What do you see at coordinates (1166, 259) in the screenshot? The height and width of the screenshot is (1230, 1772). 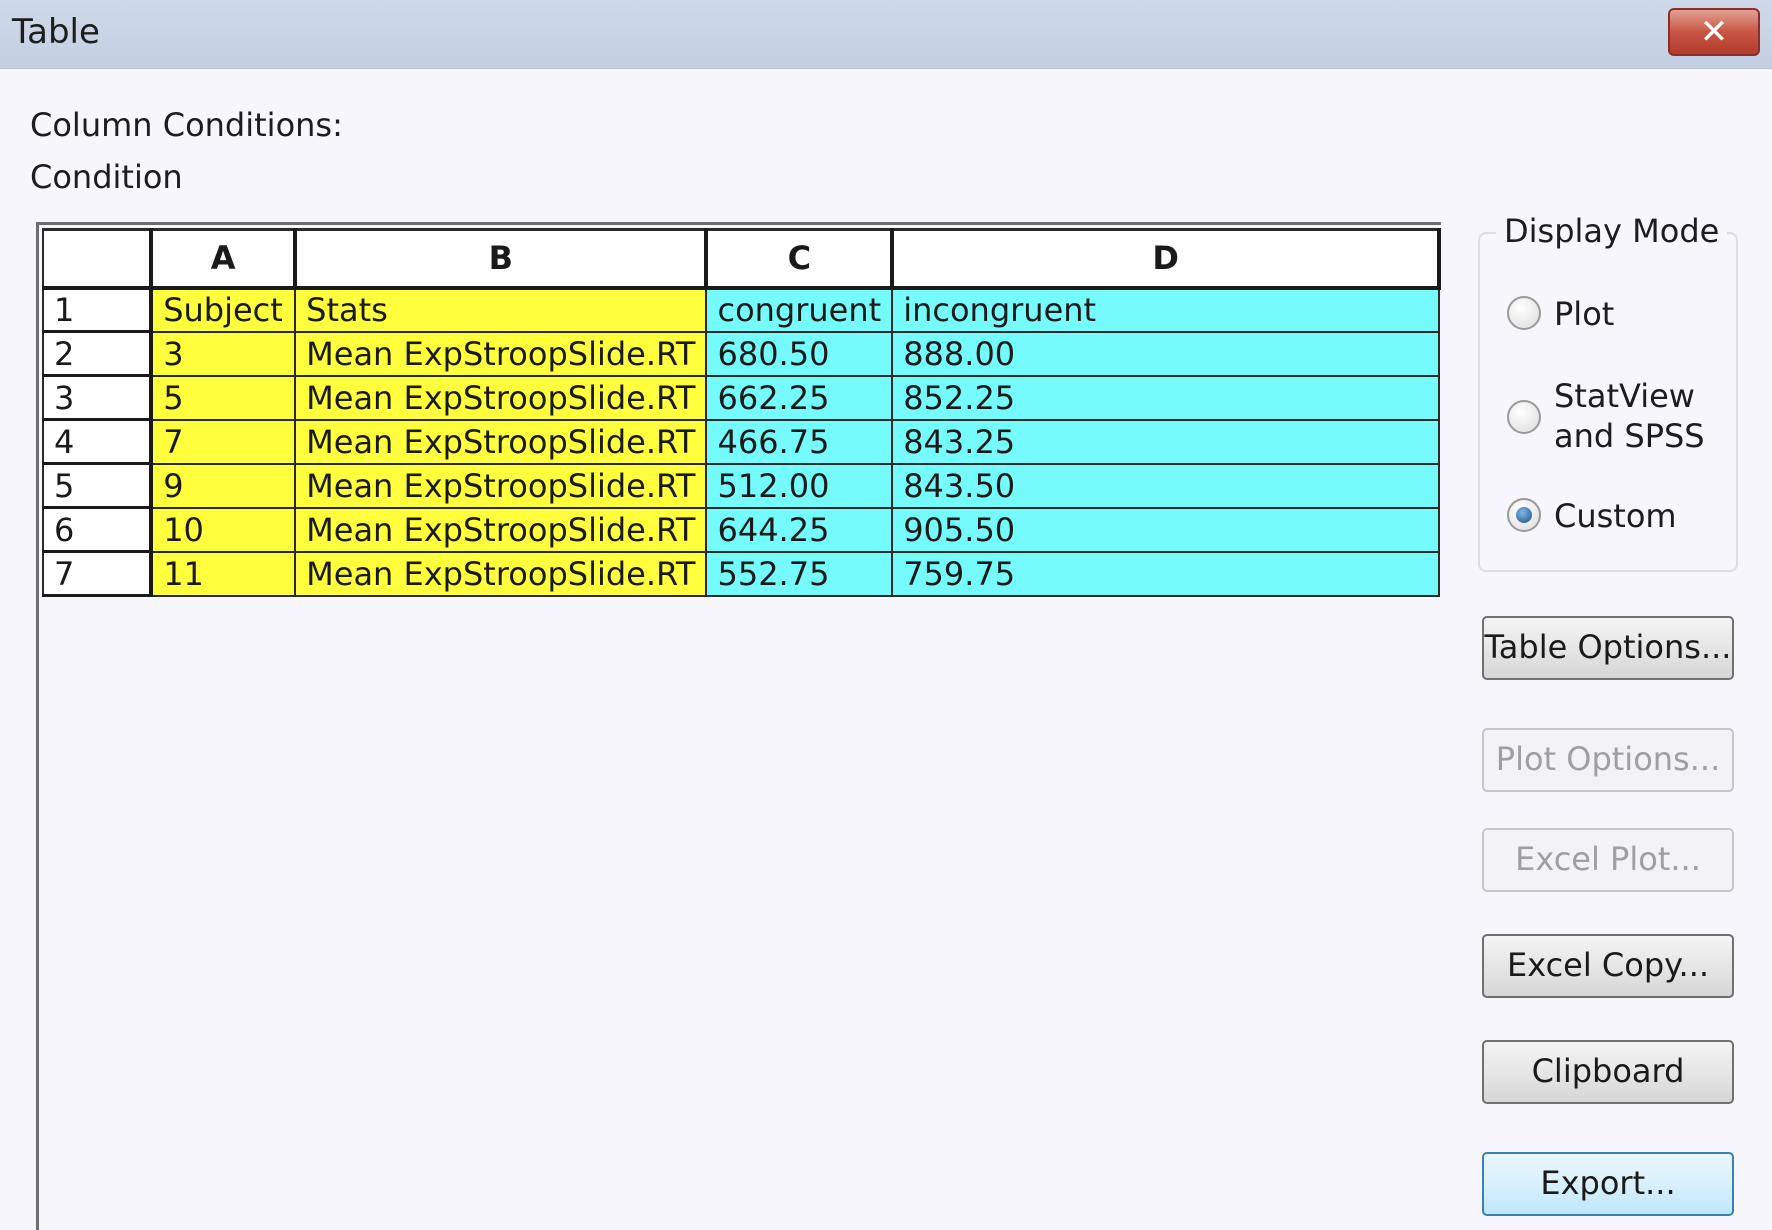 I see `column-header-d: D` at bounding box center [1166, 259].